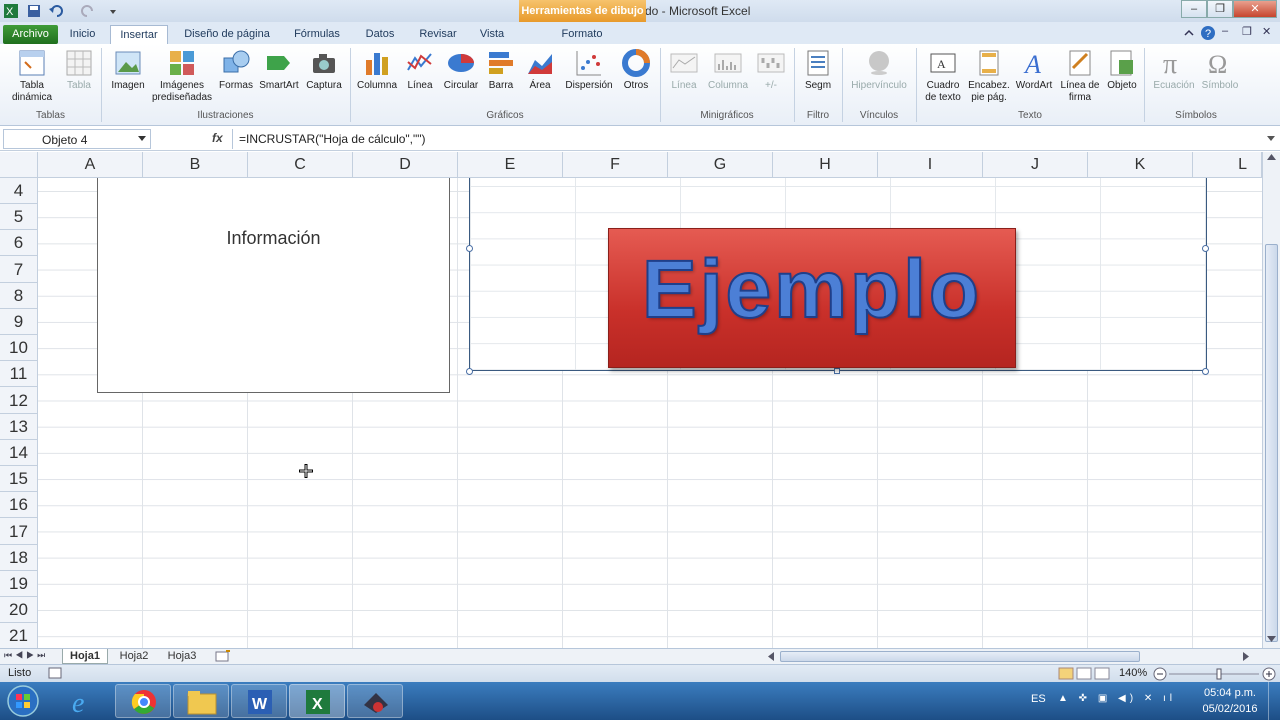 The image size is (1280, 722). I want to click on pie-chart-button: Circular, so click(461, 70).